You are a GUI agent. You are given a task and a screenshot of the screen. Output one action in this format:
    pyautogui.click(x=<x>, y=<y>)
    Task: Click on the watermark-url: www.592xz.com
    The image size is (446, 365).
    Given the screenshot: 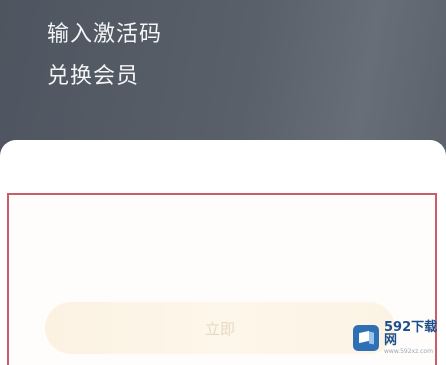 What is the action you would take?
    pyautogui.click(x=408, y=351)
    